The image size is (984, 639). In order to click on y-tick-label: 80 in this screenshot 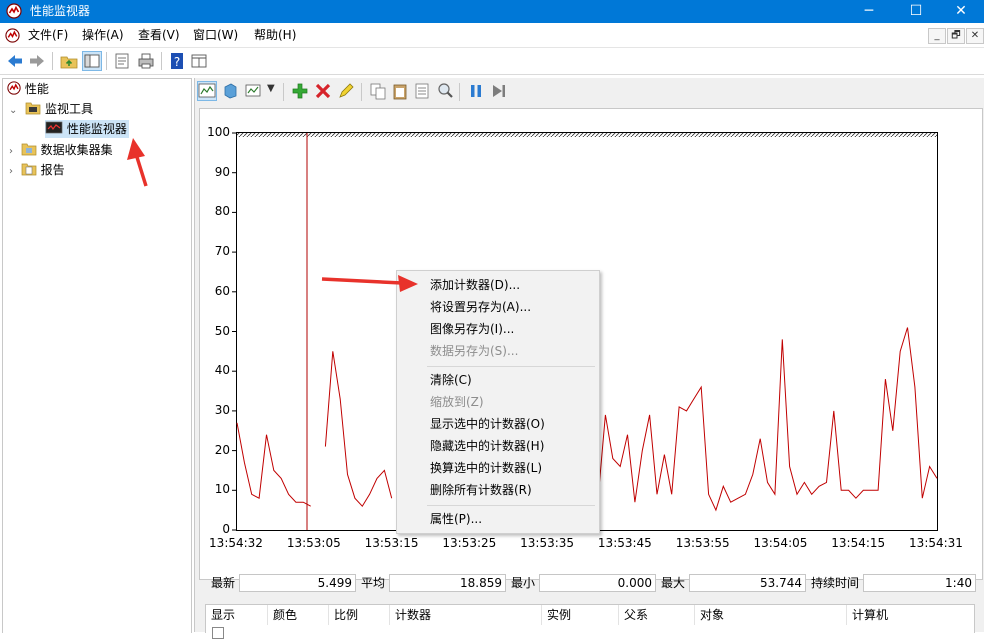, I will do `click(222, 211)`.